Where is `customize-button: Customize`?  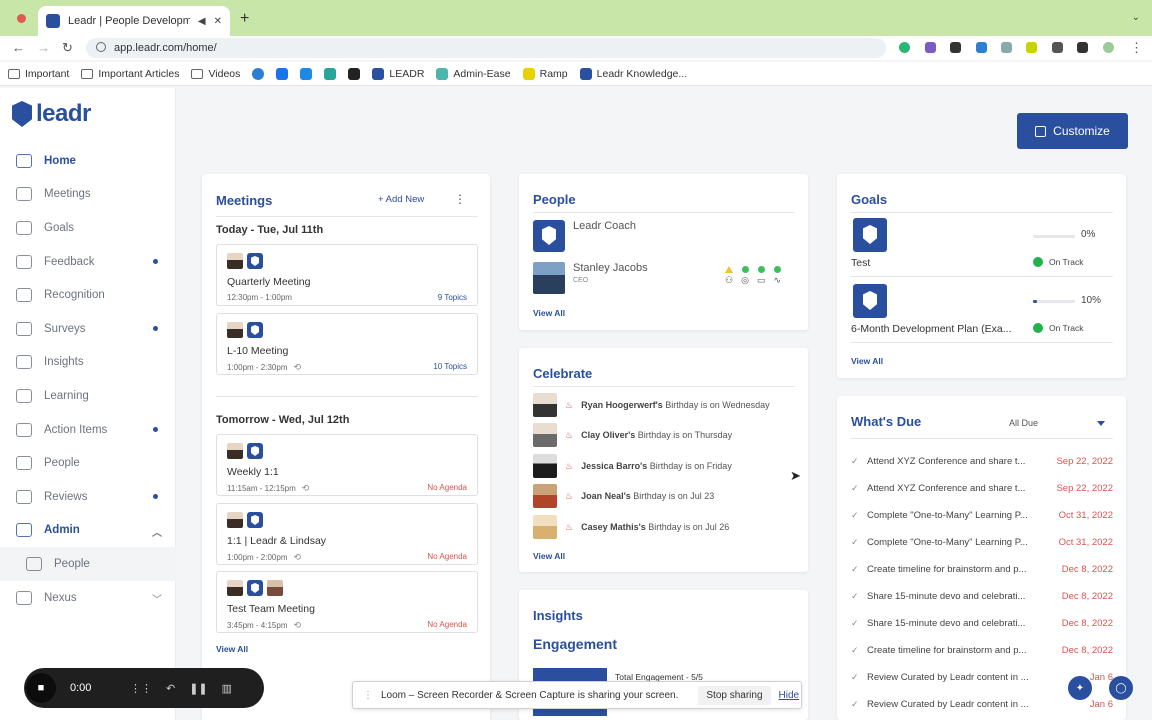 customize-button: Customize is located at coordinates (1072, 131).